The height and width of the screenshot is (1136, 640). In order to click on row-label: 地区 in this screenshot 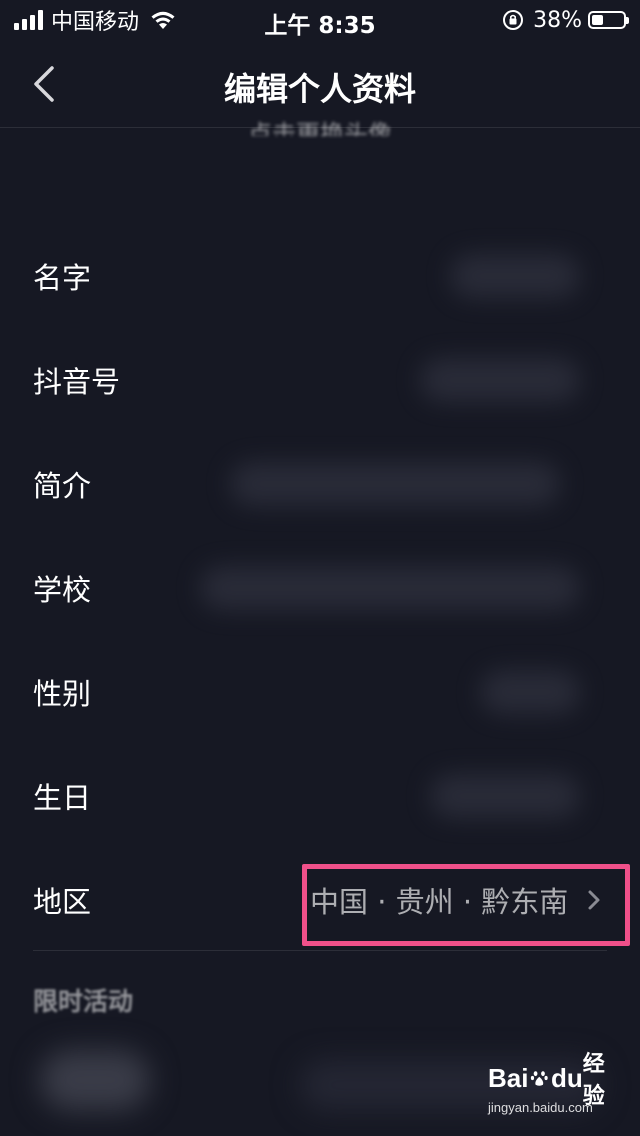, I will do `click(62, 902)`.